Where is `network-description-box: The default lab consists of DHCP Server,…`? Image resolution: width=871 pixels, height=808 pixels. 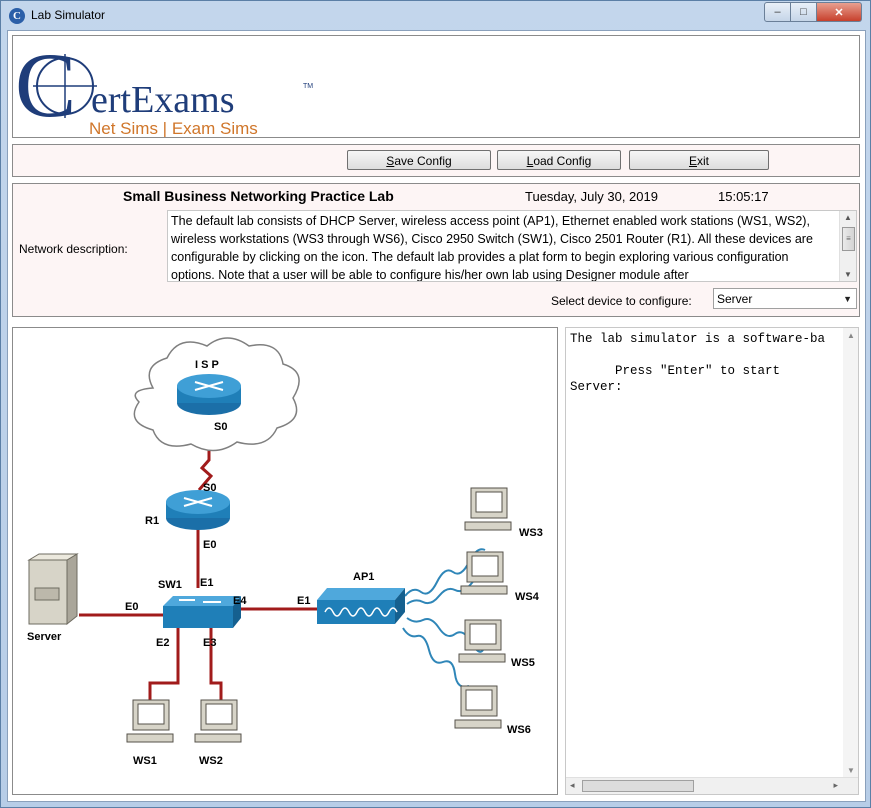
network-description-box: The default lab consists of DHCP Server,… is located at coordinates (512, 246).